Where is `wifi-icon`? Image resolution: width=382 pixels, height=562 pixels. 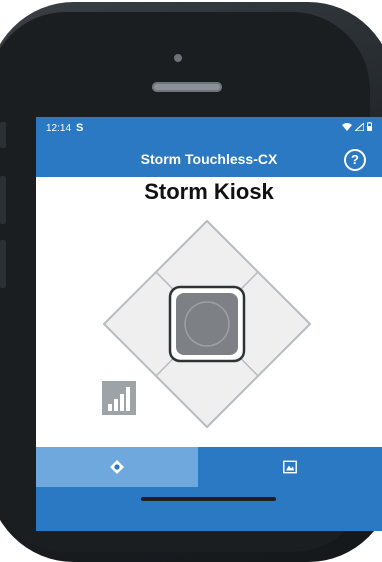
wifi-icon is located at coordinates (347, 126).